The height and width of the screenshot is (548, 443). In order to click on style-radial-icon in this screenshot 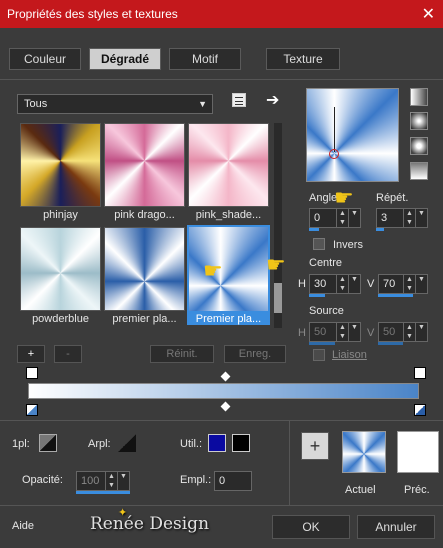, I will do `click(419, 171)`.